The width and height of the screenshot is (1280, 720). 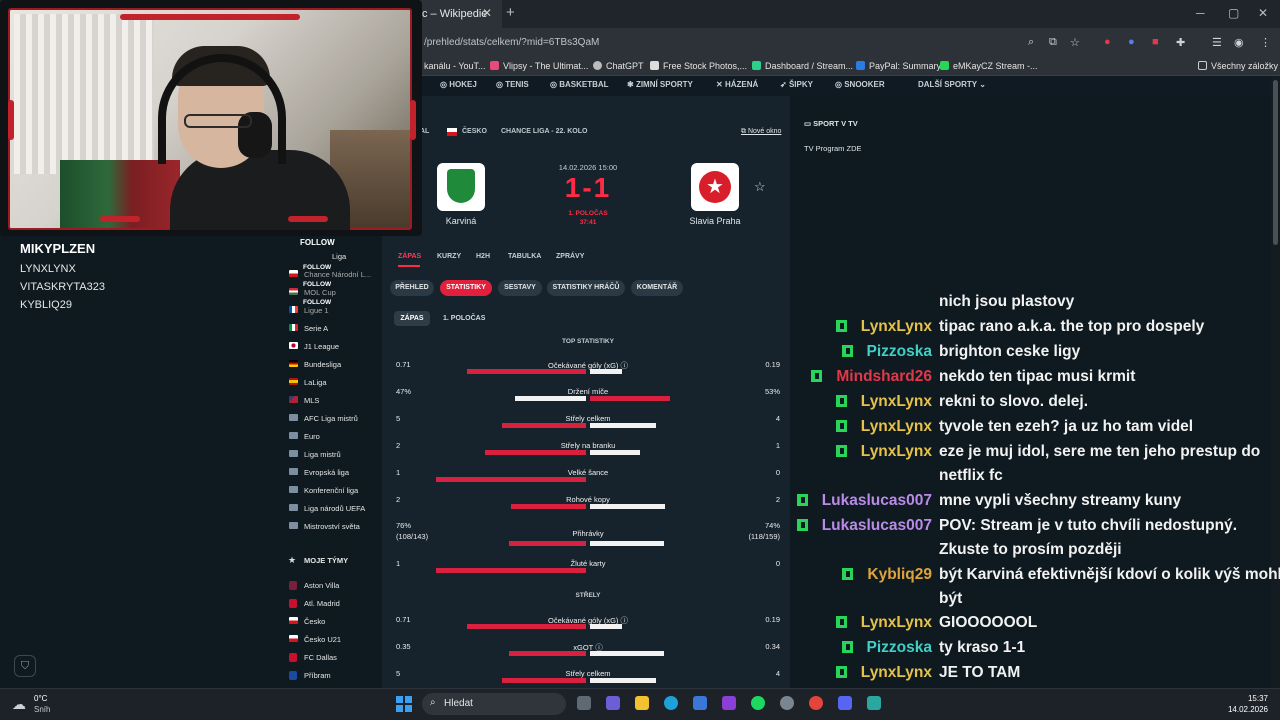 I want to click on clock-date: 14.02.2026, so click(x=1245, y=709).